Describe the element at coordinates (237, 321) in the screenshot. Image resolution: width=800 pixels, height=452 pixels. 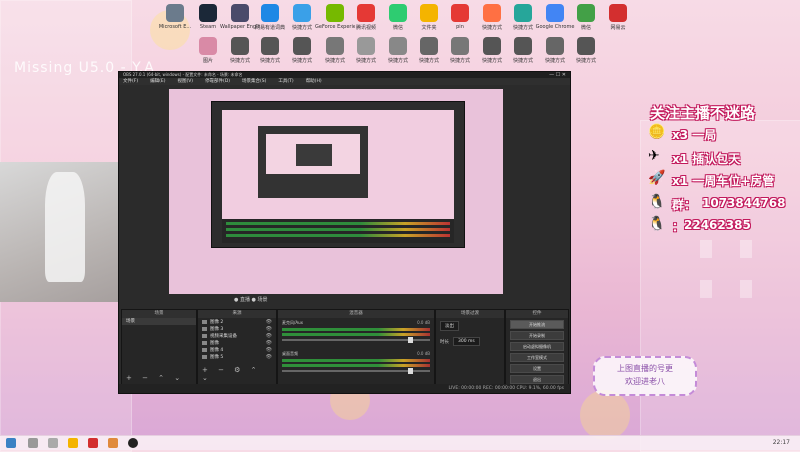
I see `source-item: 图像 2 👁` at that location.